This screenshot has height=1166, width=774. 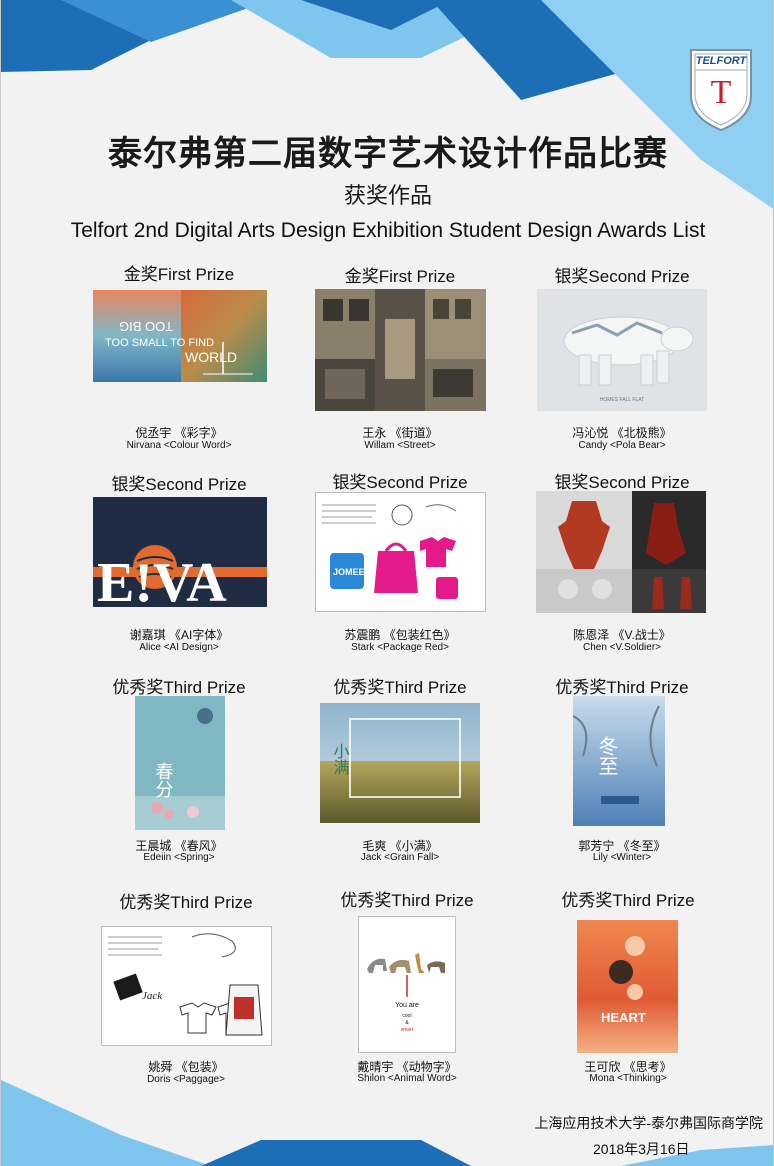 What do you see at coordinates (721, 61) in the screenshot?
I see `logo-text: TELFORT` at bounding box center [721, 61].